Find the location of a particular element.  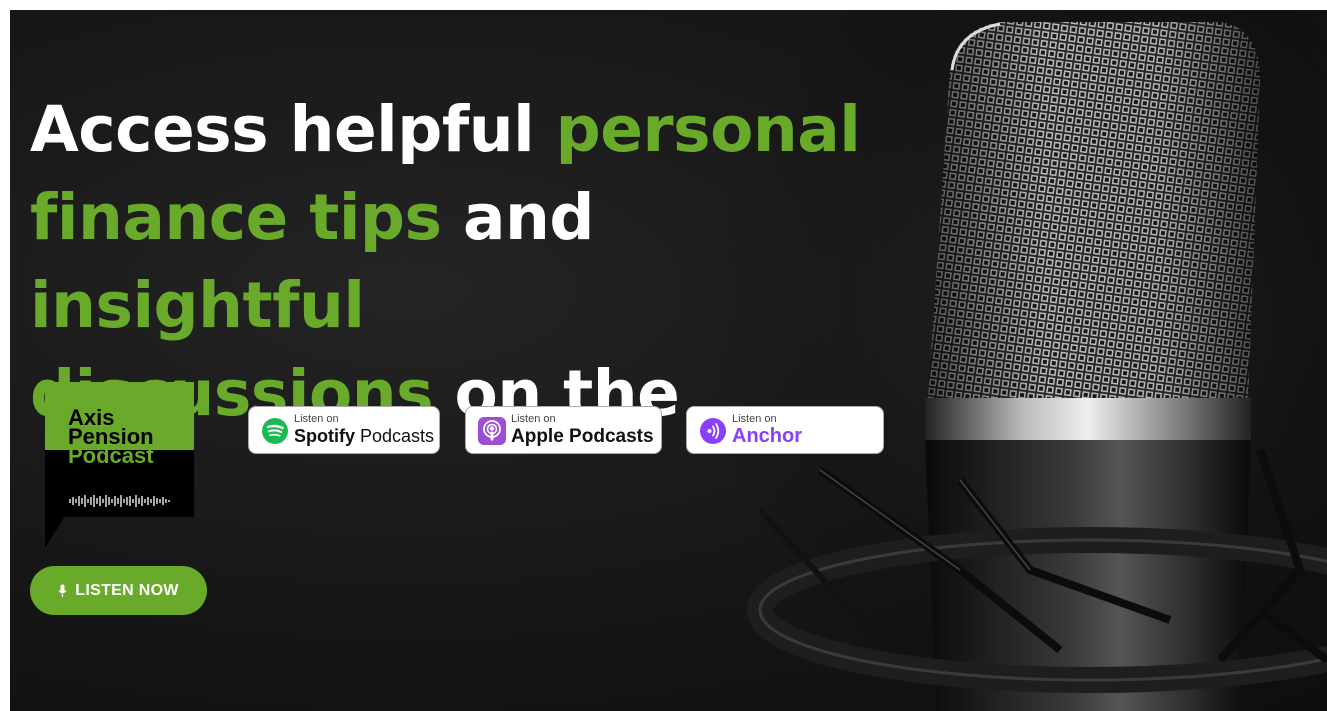

anchor-badge-title: Anchor is located at coordinates (767, 436).